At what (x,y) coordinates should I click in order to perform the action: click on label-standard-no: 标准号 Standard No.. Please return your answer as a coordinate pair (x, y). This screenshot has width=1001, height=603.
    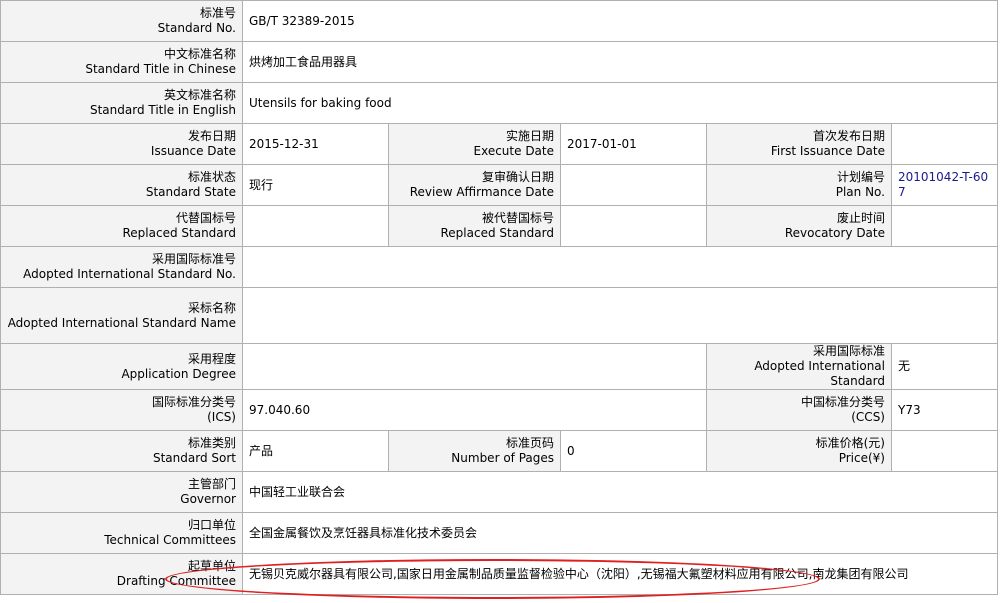
    Looking at the image, I should click on (121, 21).